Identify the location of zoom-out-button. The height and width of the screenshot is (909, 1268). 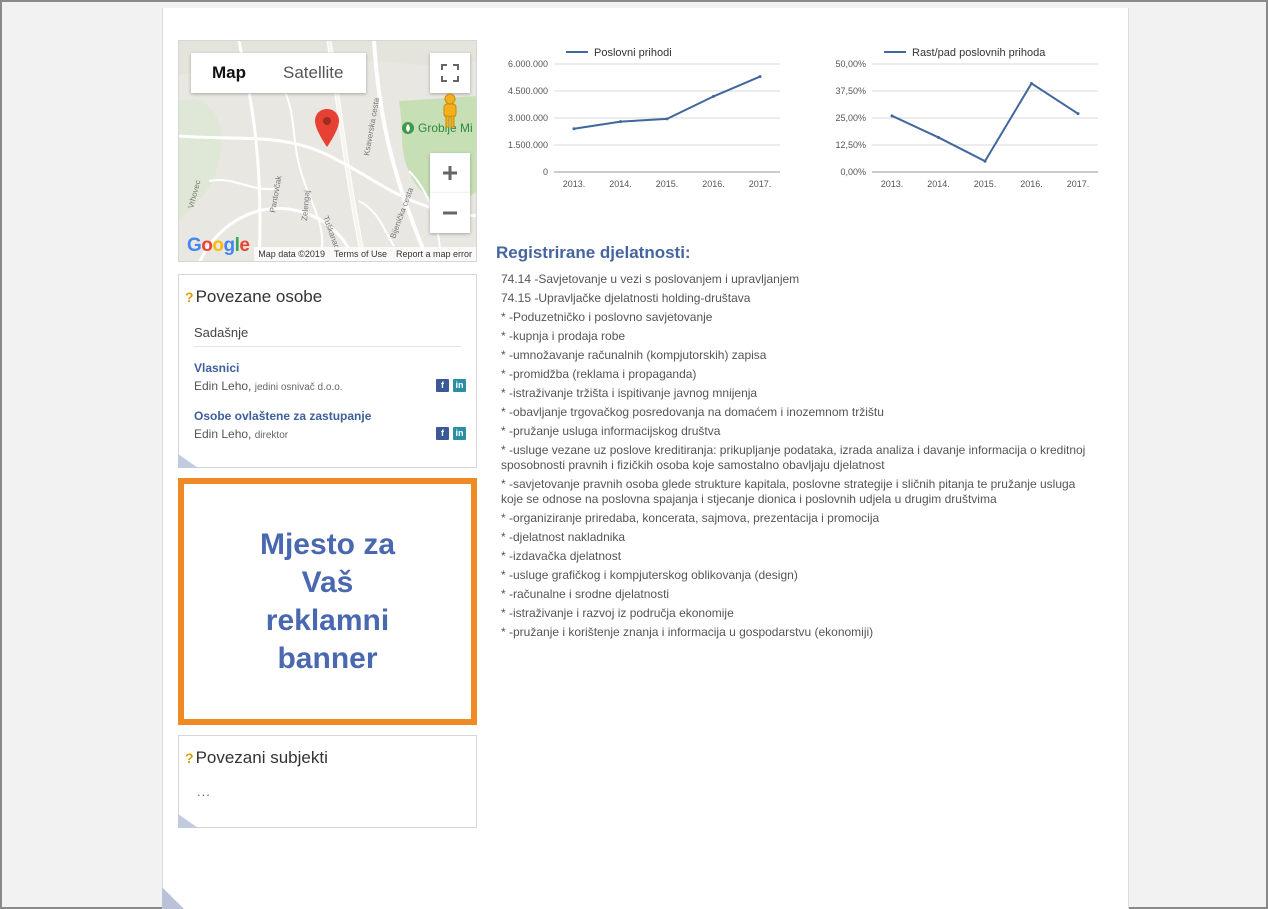
(450, 213).